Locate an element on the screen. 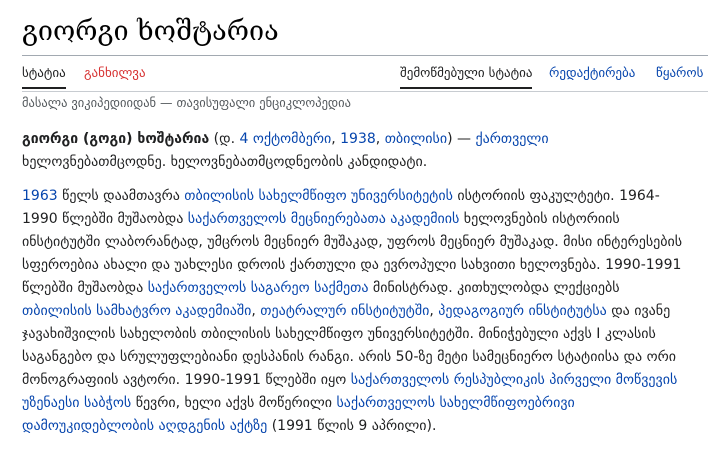 The image size is (708, 449). body-text: წელს დაამთავრა is located at coordinates (121, 196).